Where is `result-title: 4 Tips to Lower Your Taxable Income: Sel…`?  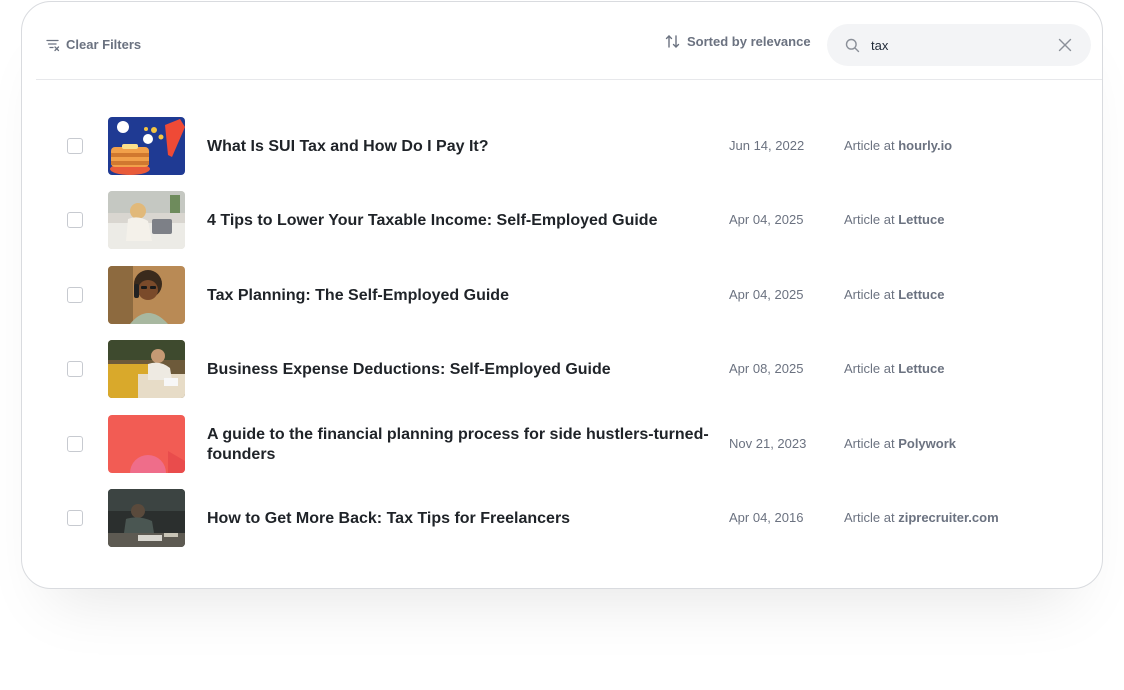 result-title: 4 Tips to Lower Your Taxable Income: Sel… is located at coordinates (462, 221).